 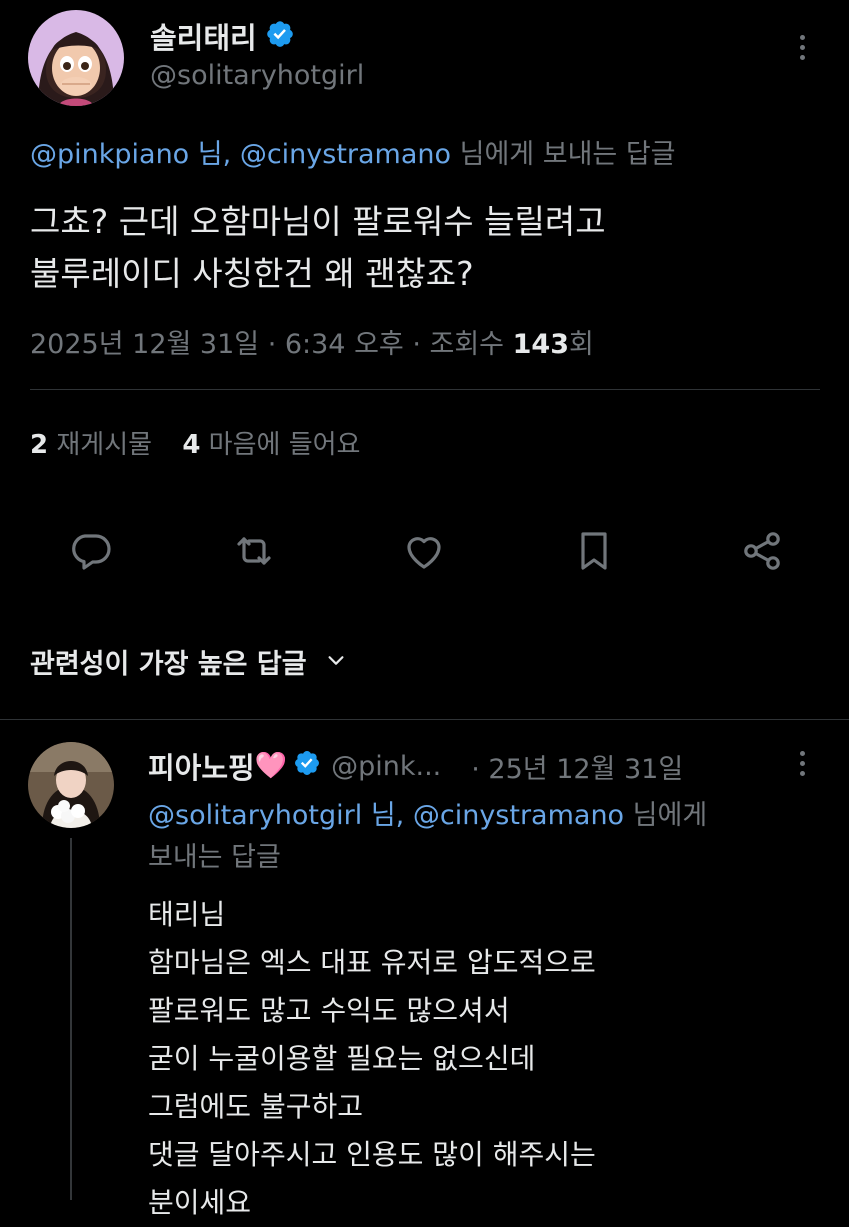 I want to click on reply-text-line: 함마님은 엑스 대표 유저로 압도적으로, so click(x=372, y=962).